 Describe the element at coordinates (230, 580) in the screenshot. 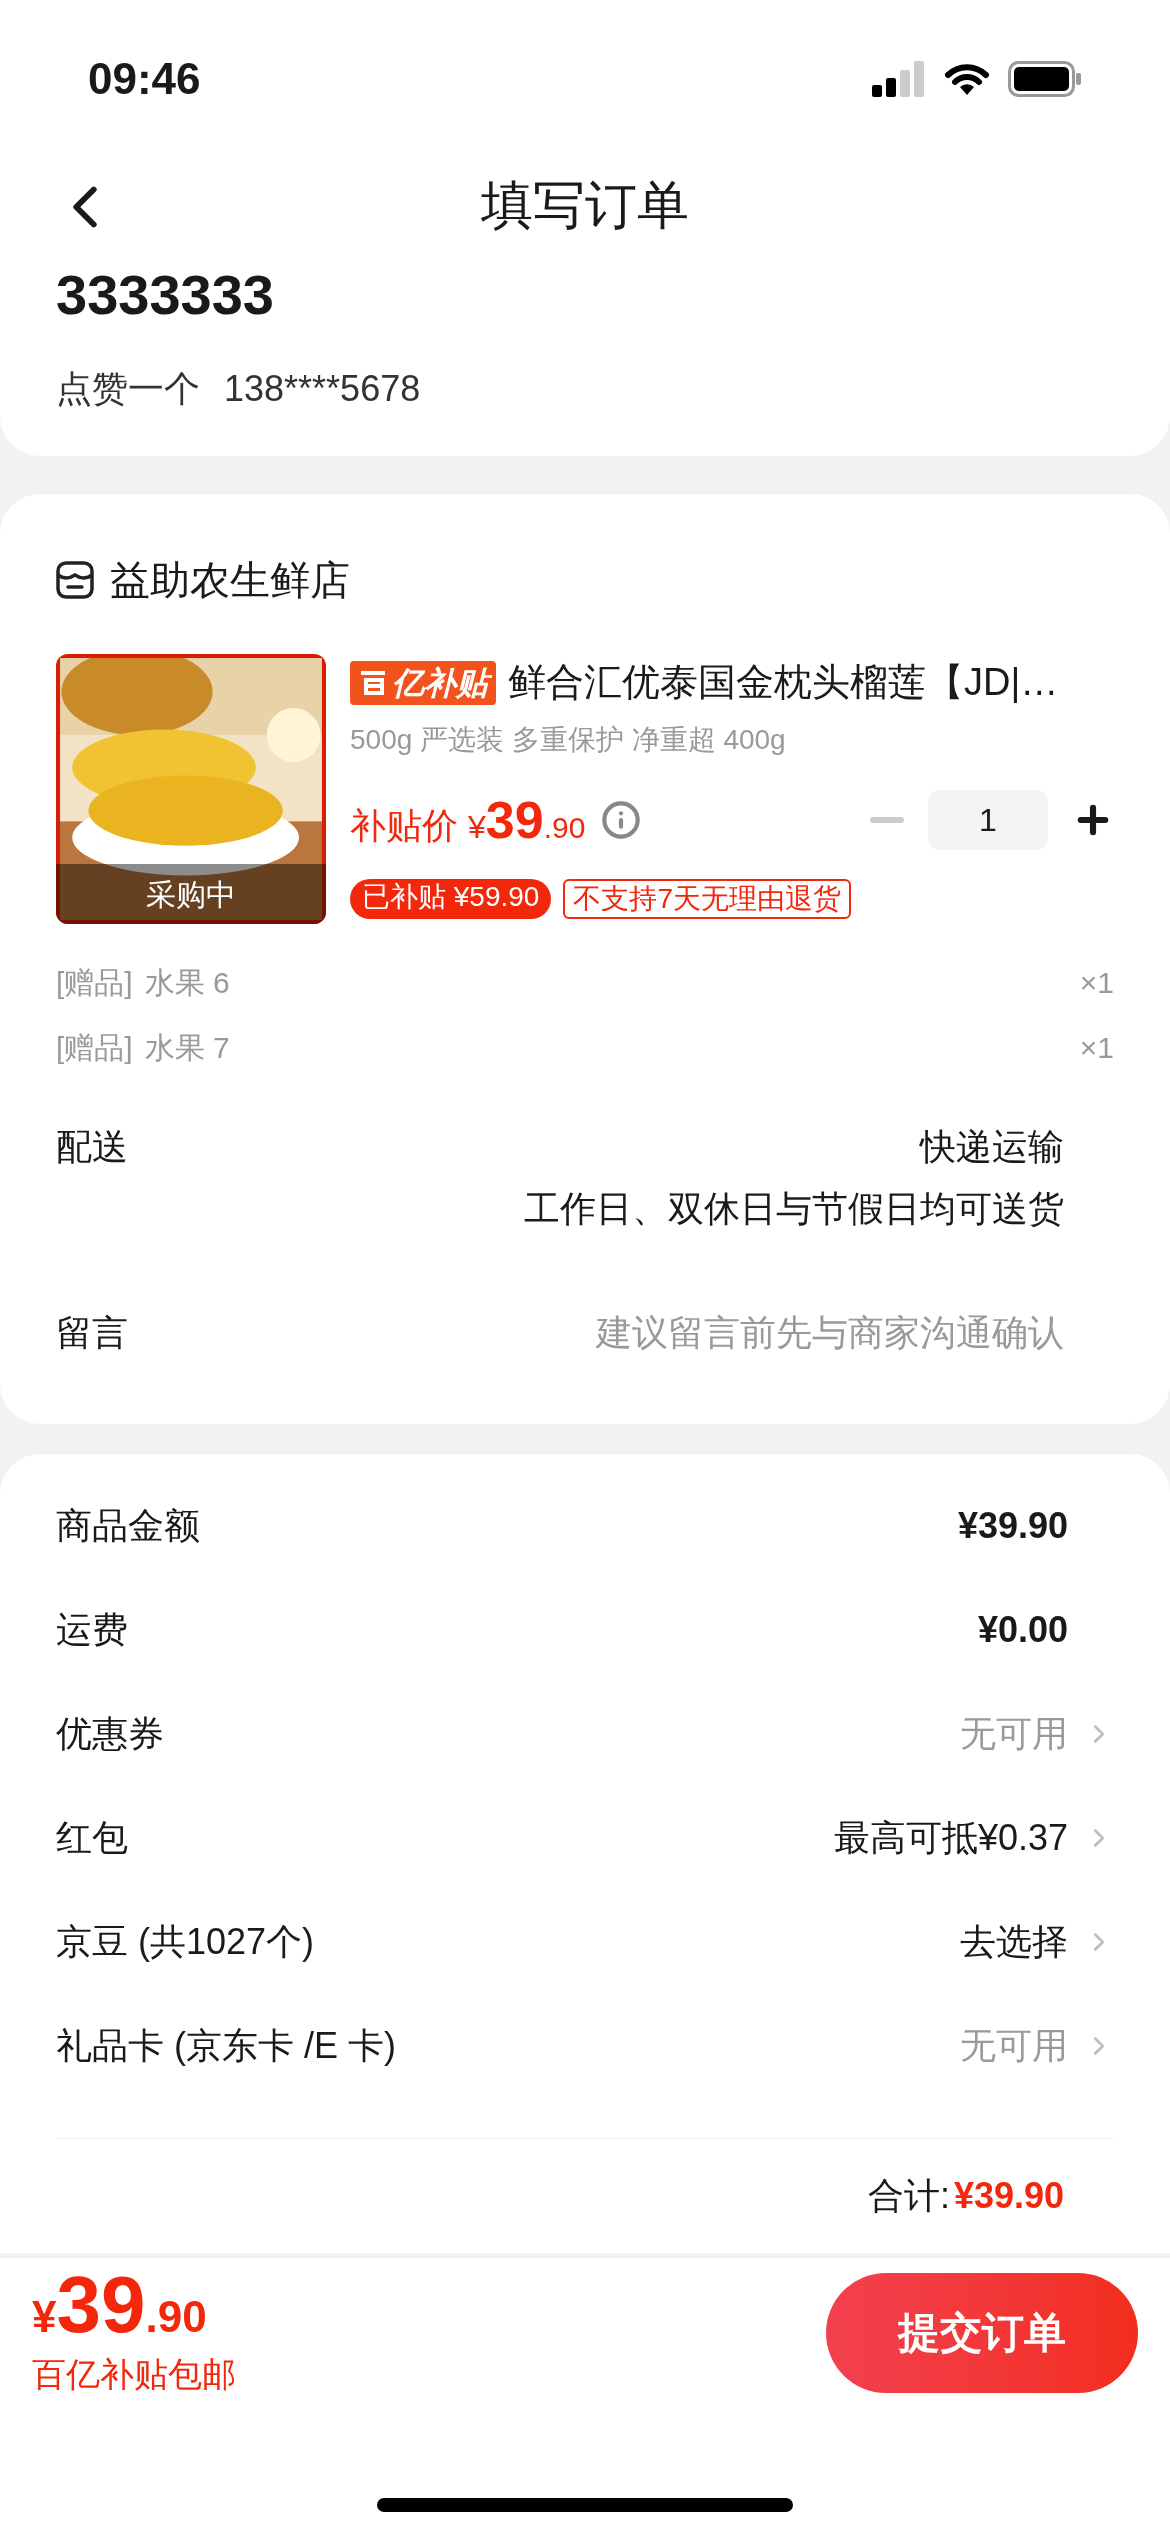

I see `shop-name: 益助农生鲜店` at that location.